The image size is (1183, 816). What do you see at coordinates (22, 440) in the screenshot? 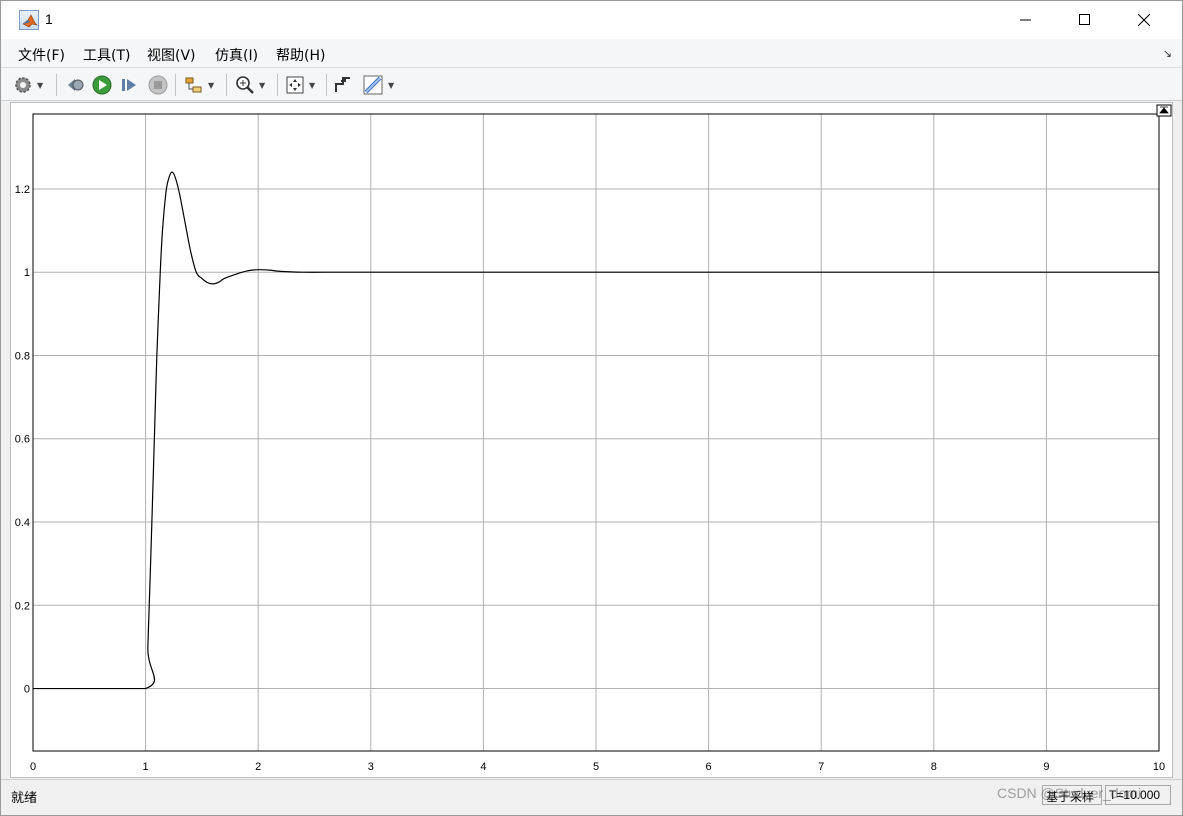
I see `y-tick-label: 0.6` at bounding box center [22, 440].